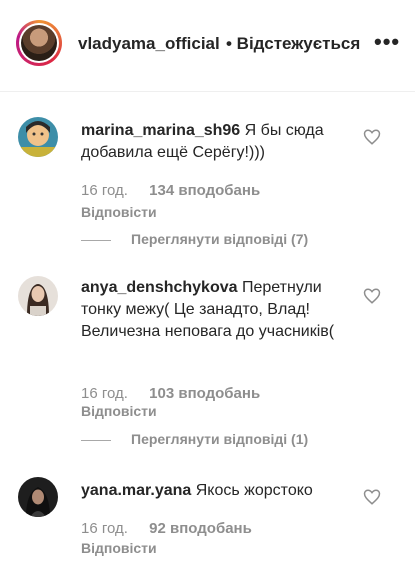  I want to click on comment-meta: 16 год. 103 вподобань, so click(170, 393).